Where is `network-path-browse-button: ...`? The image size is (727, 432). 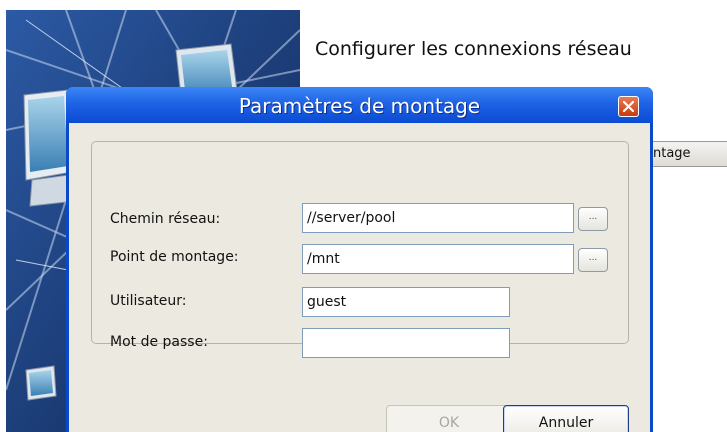 network-path-browse-button: ... is located at coordinates (593, 219).